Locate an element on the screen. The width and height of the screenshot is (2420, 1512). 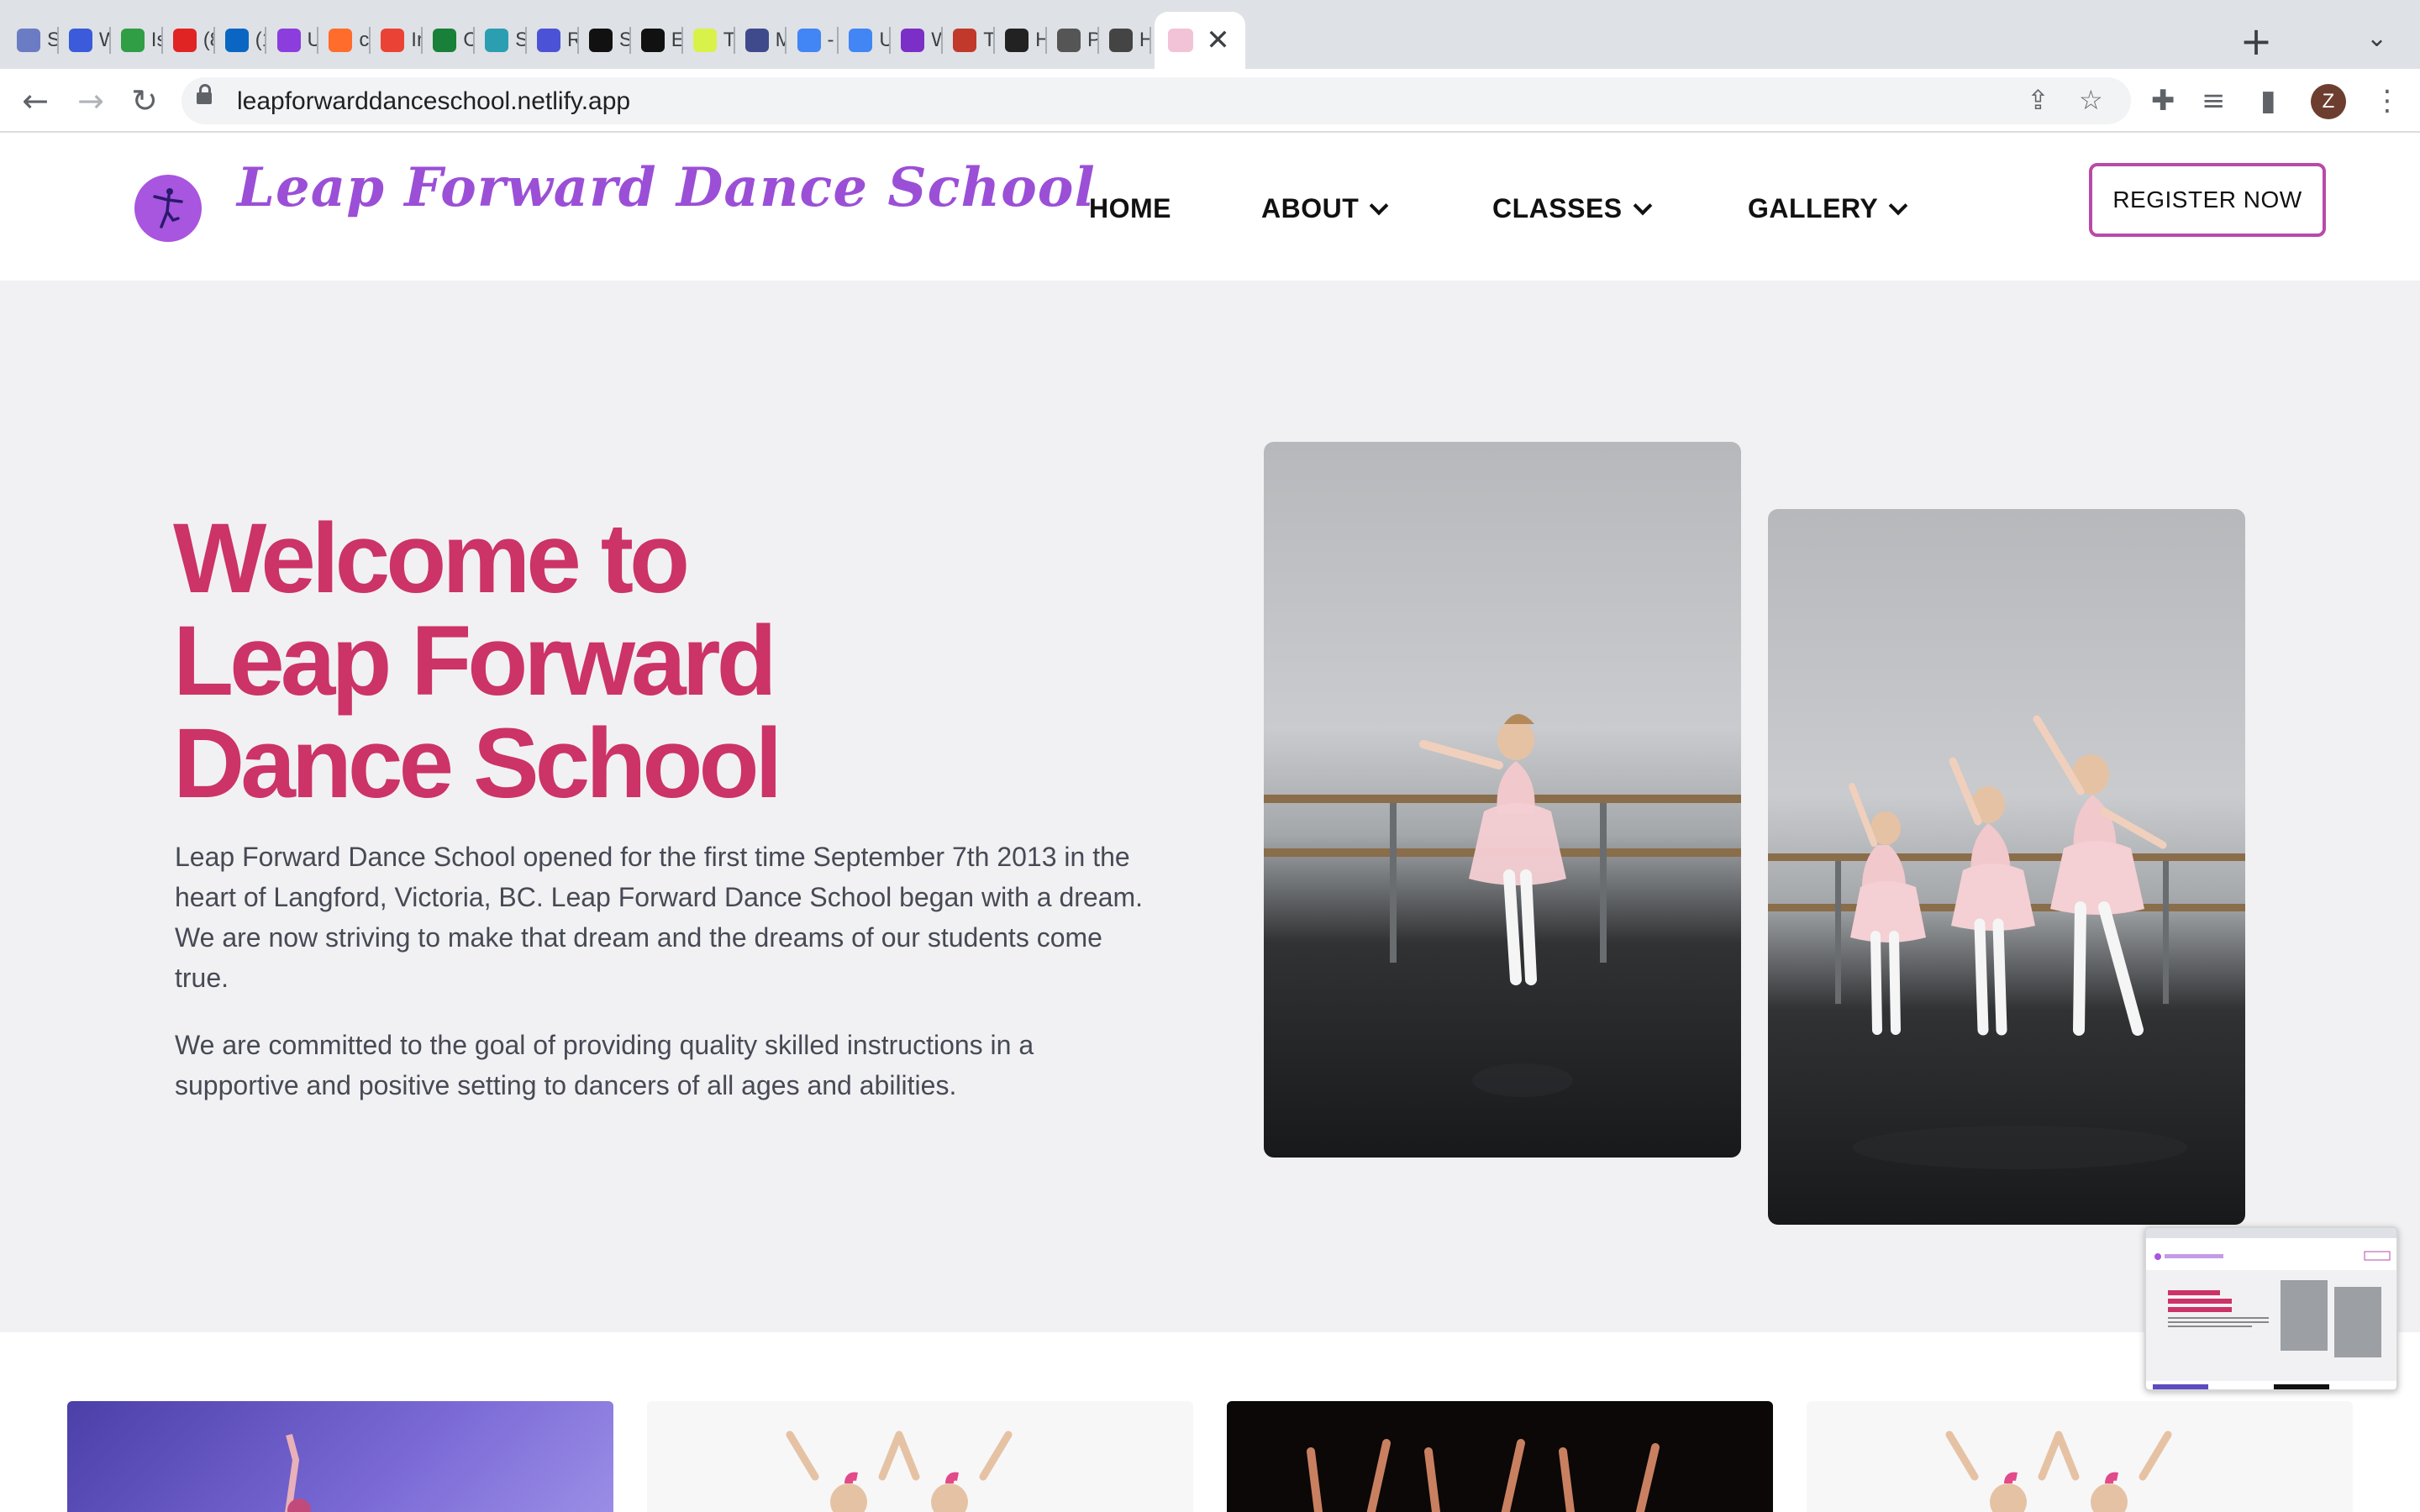
nav-about-label: ABOUT is located at coordinates (1311, 208).